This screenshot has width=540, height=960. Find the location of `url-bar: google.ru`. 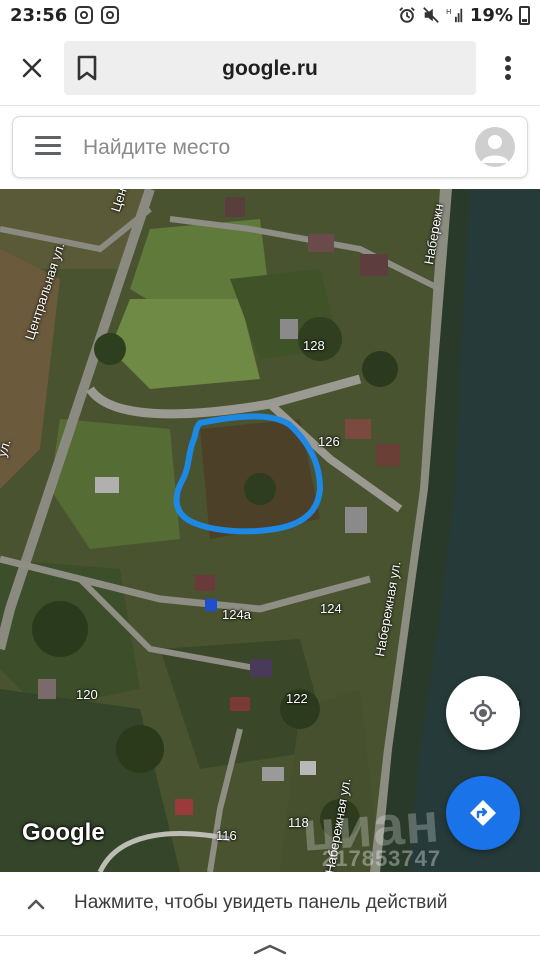

url-bar: google.ru is located at coordinates (270, 68).